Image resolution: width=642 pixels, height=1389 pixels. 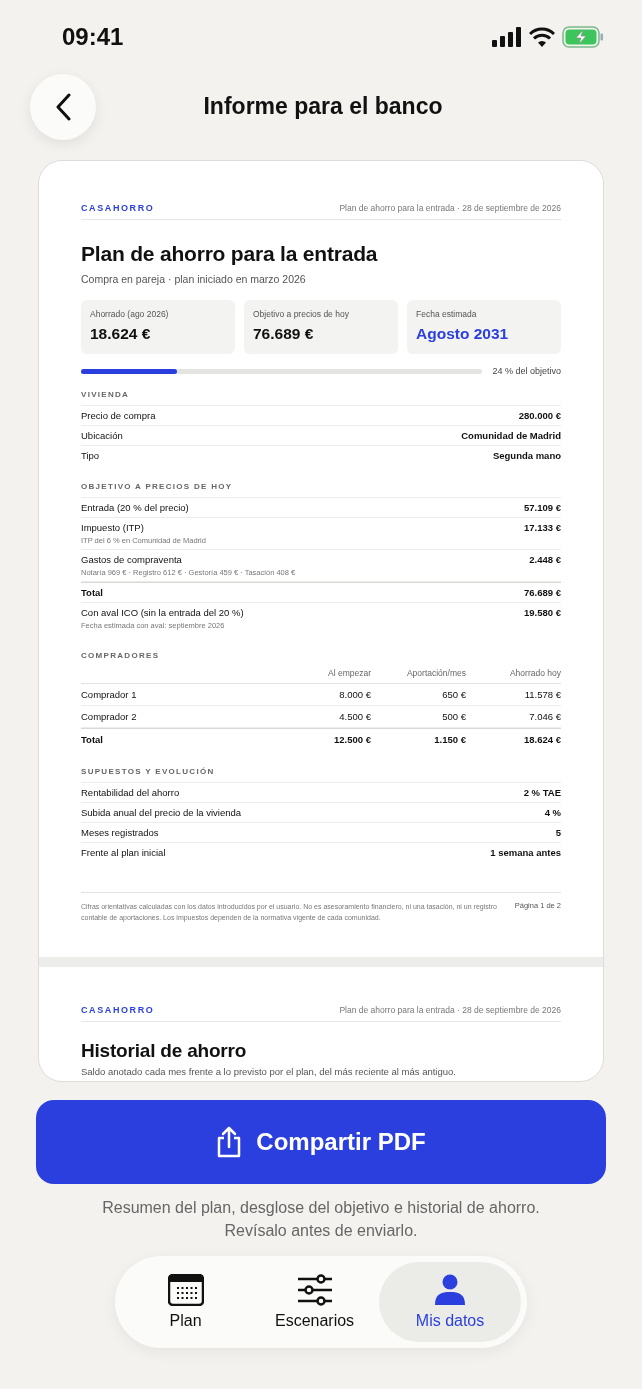 I want to click on row-value: 76.689 €, so click(x=542, y=592).